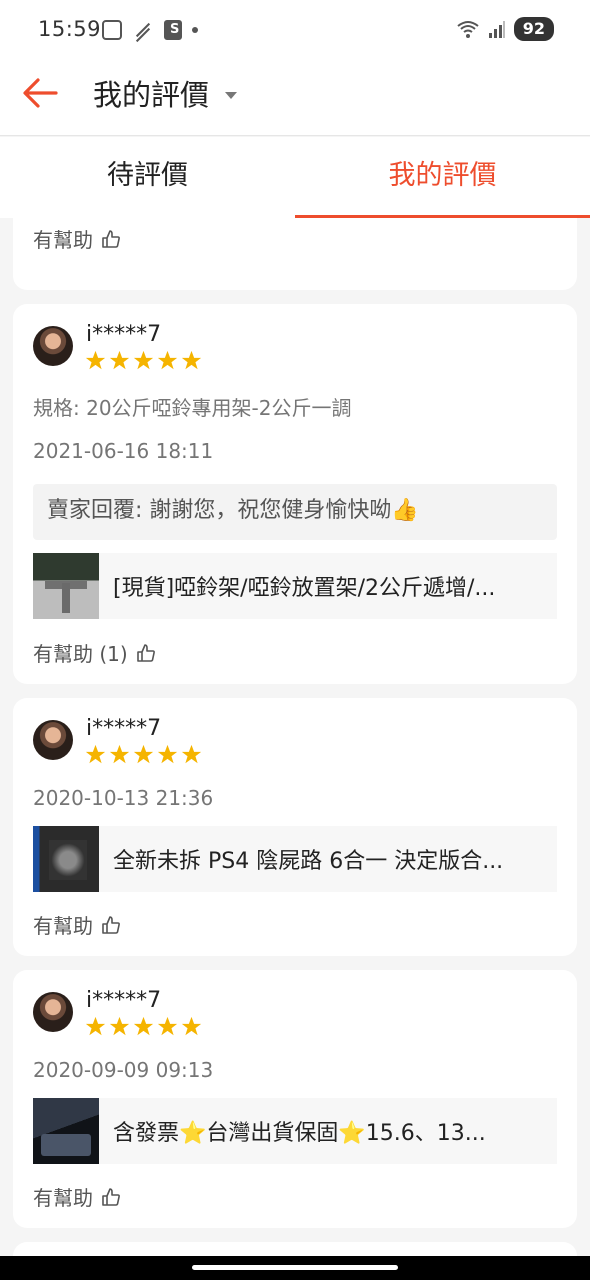  What do you see at coordinates (147, 177) in the screenshot?
I see `tab-pending-review: 待評價` at bounding box center [147, 177].